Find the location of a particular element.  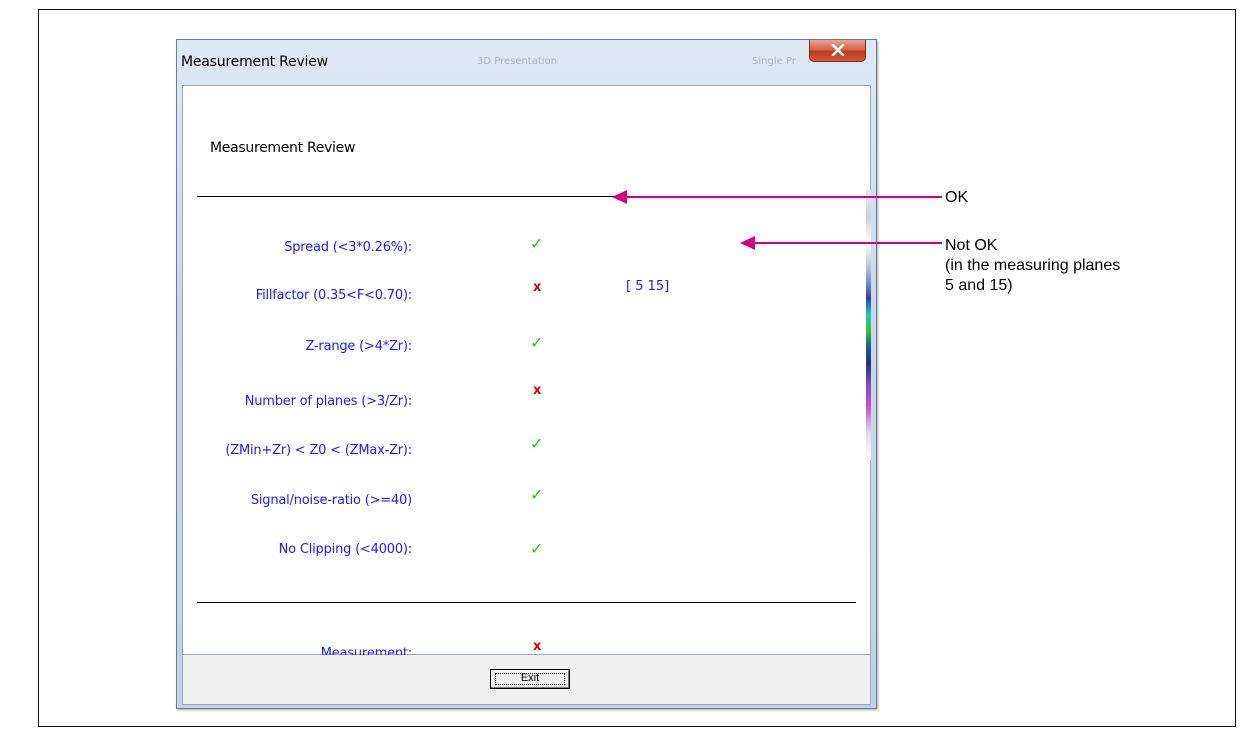

not-ok-callout-line-2: (in the measuring planes is located at coordinates (1033, 265).